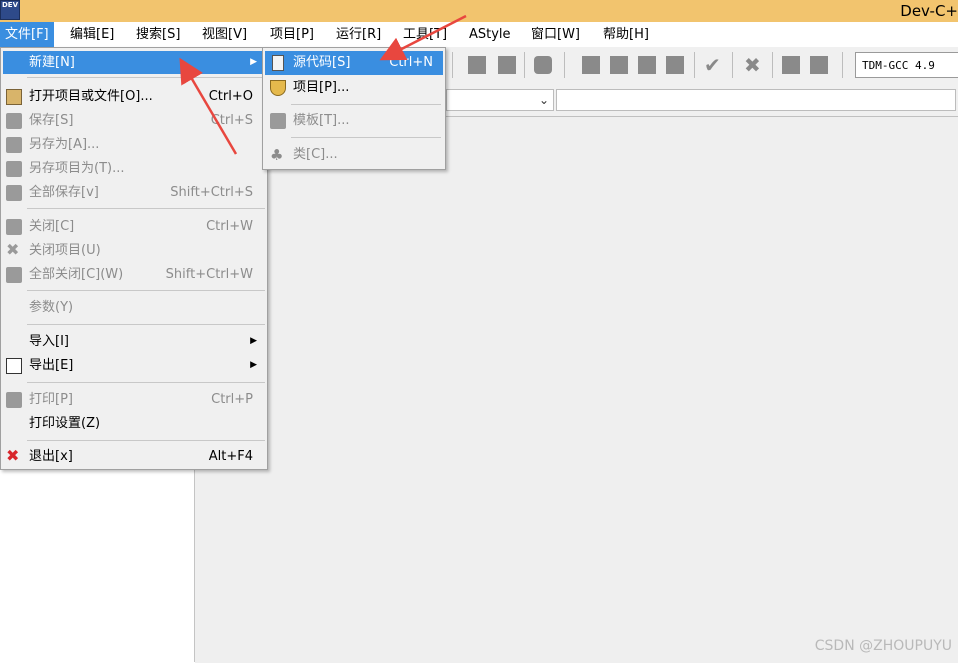 This screenshot has height=663, width=958. I want to click on menu-item-shortcut: Ctrl+W, so click(229, 226).